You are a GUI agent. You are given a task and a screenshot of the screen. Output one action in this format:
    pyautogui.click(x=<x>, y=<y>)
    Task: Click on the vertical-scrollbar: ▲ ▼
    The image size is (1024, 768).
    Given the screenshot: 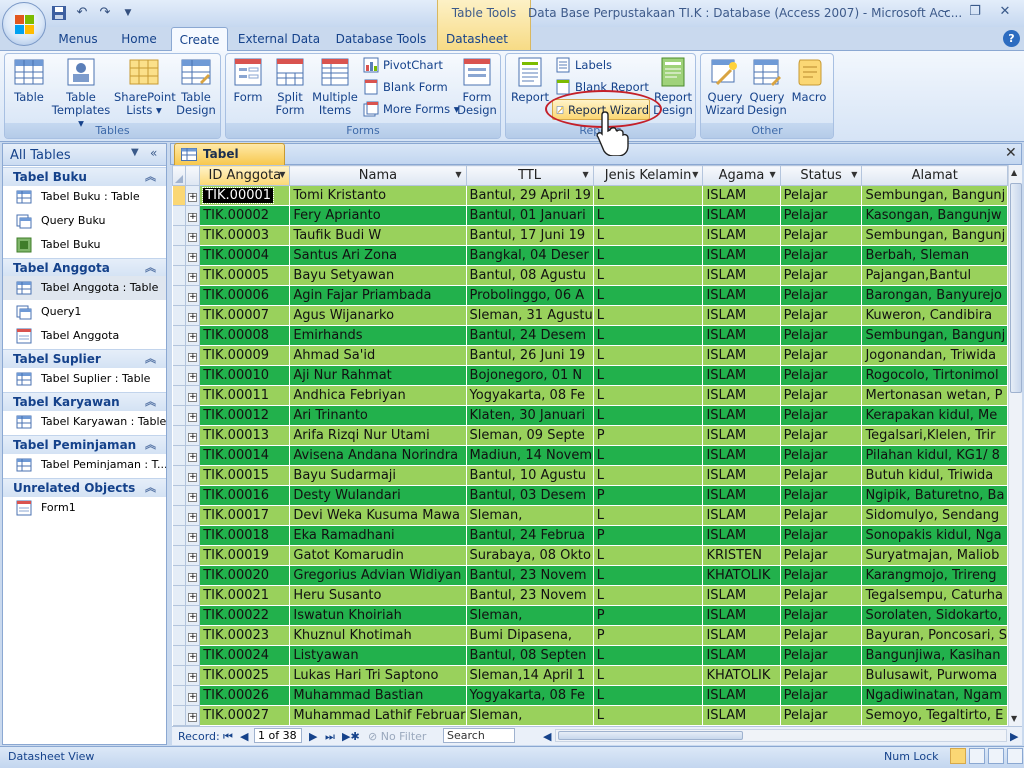 What is the action you would take?
    pyautogui.click(x=1015, y=445)
    